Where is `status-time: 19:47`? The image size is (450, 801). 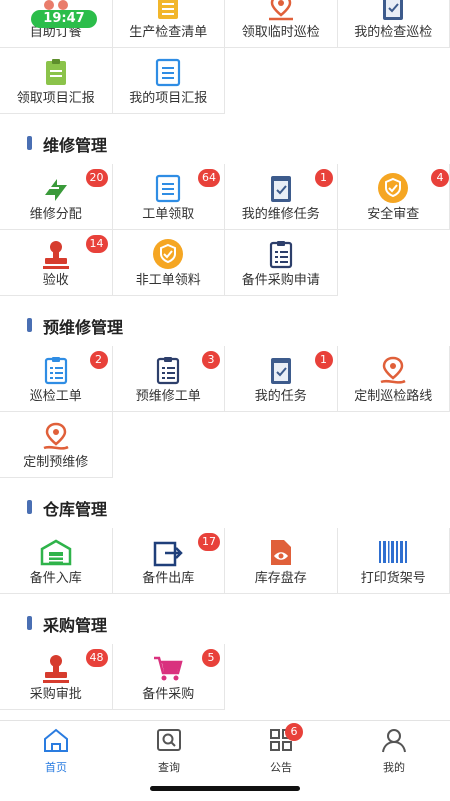 status-time: 19:47 is located at coordinates (64, 19).